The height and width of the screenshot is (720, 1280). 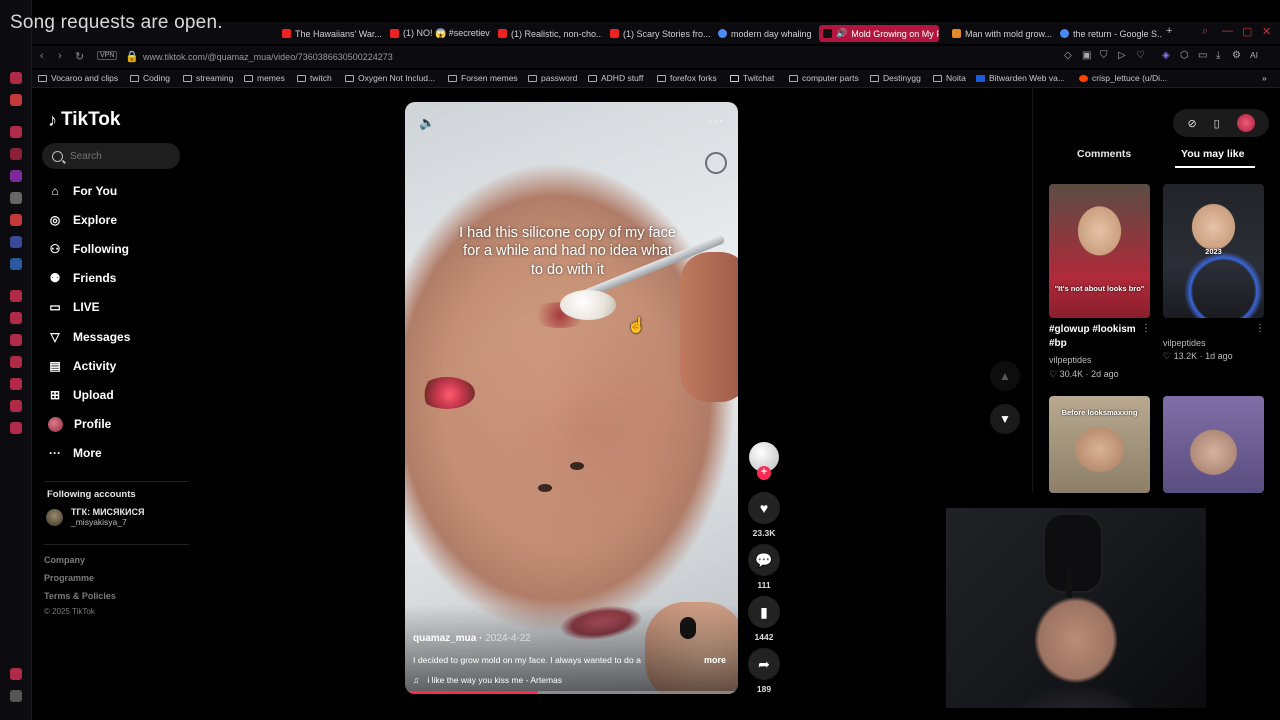 What do you see at coordinates (1213, 444) in the screenshot?
I see `recommended-video-thumbnail` at bounding box center [1213, 444].